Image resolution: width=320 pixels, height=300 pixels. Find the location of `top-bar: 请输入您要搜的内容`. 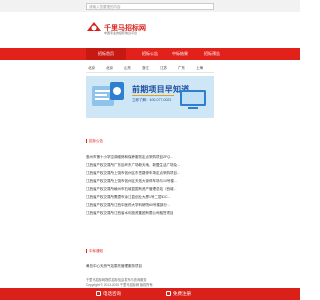

top-bar: 请输入您要搜的内容 is located at coordinates (150, 6).